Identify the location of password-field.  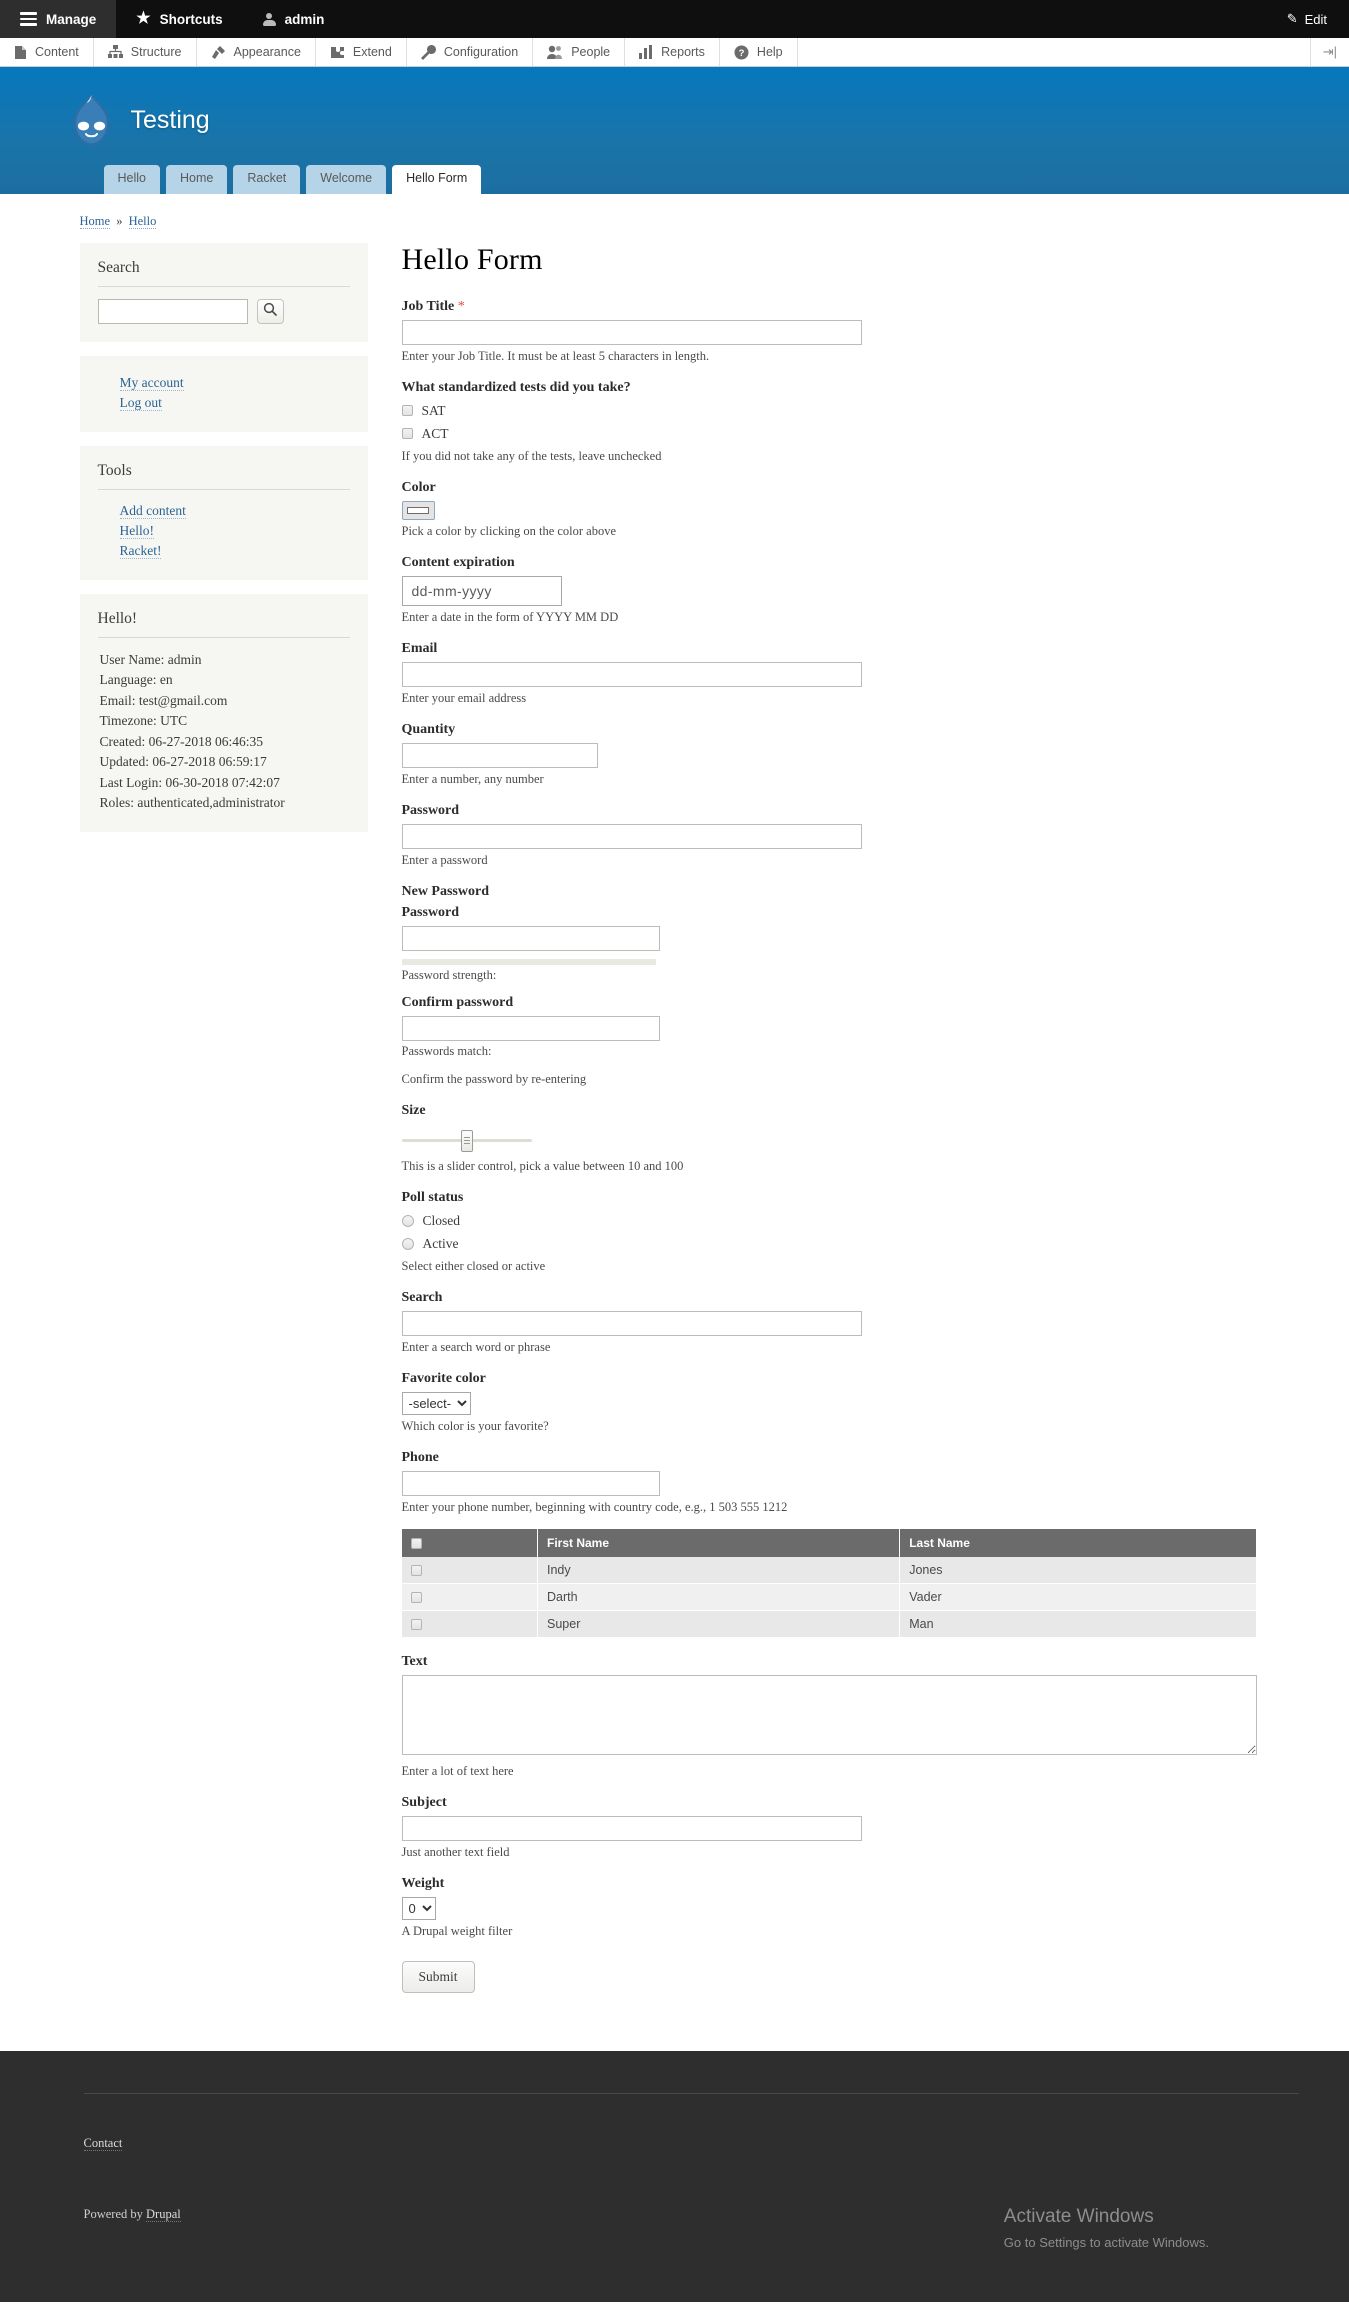
(631, 836).